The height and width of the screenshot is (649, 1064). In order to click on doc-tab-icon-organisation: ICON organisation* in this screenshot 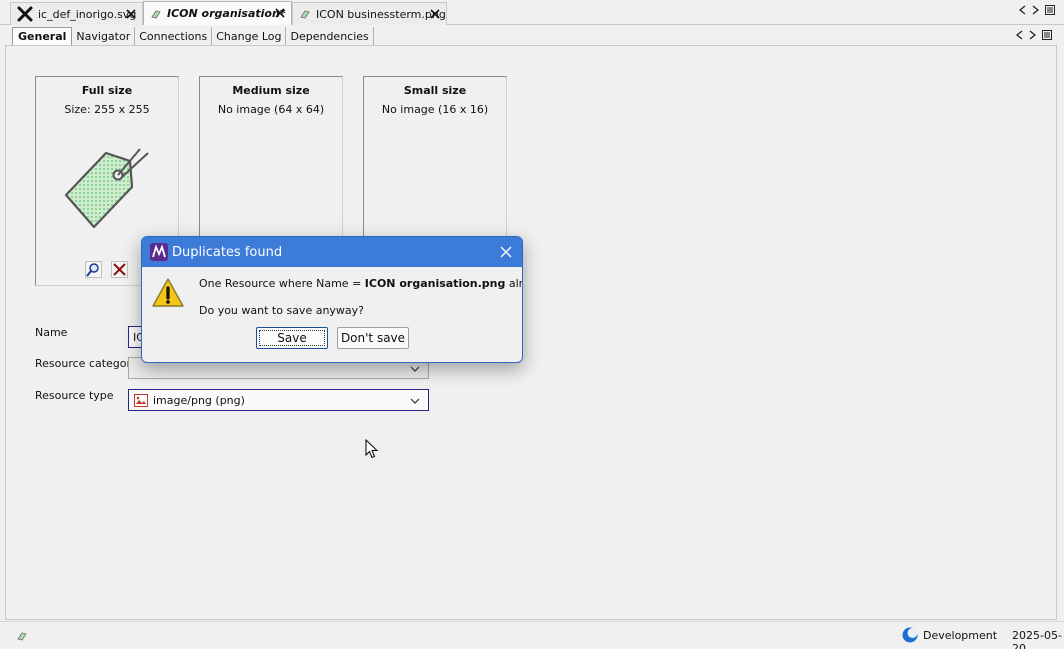, I will do `click(217, 13)`.